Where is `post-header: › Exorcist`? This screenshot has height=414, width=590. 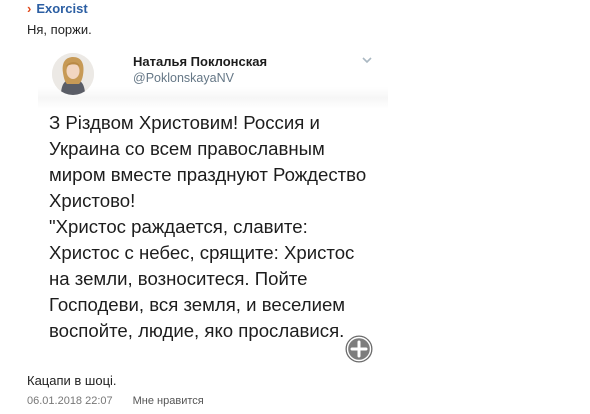
post-header: › Exorcist is located at coordinates (57, 9).